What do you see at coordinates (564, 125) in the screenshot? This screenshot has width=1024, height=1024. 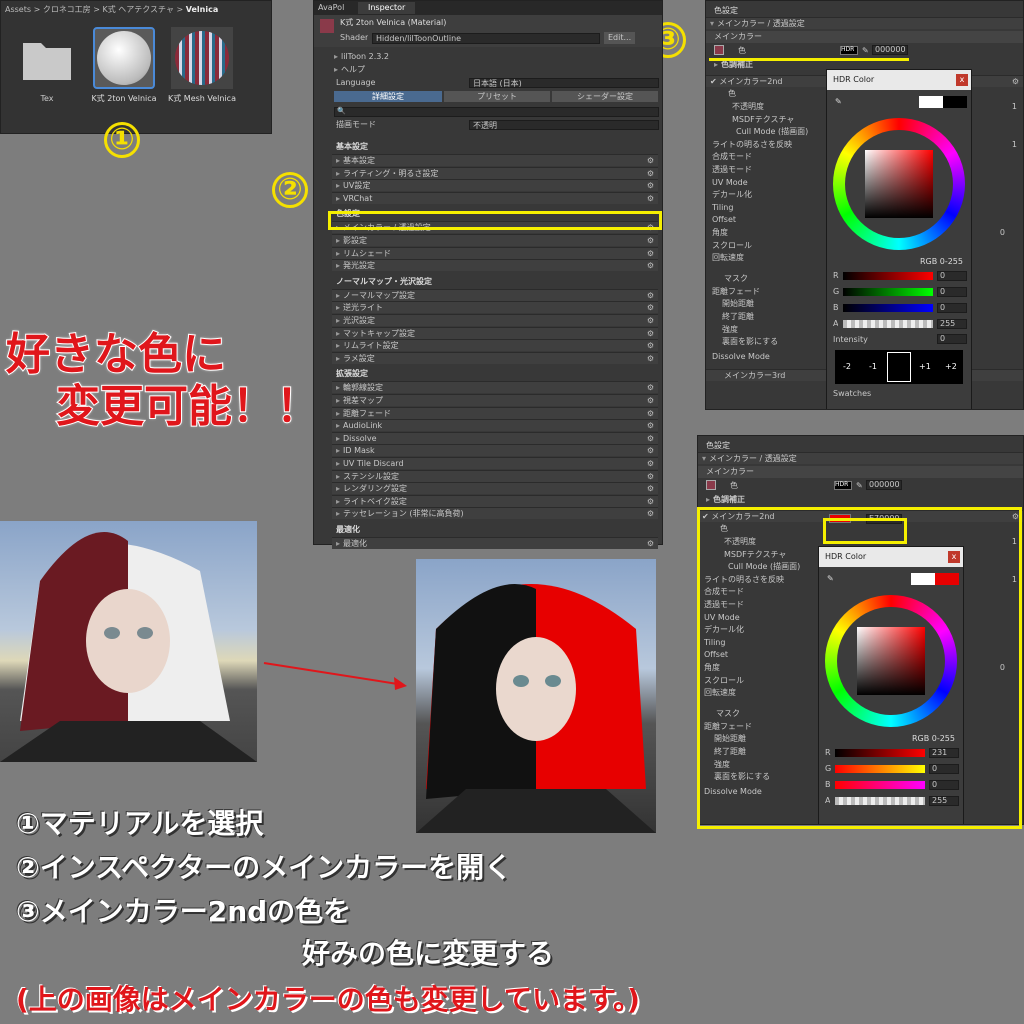 I see `render-mode-dropdown: 不透明` at bounding box center [564, 125].